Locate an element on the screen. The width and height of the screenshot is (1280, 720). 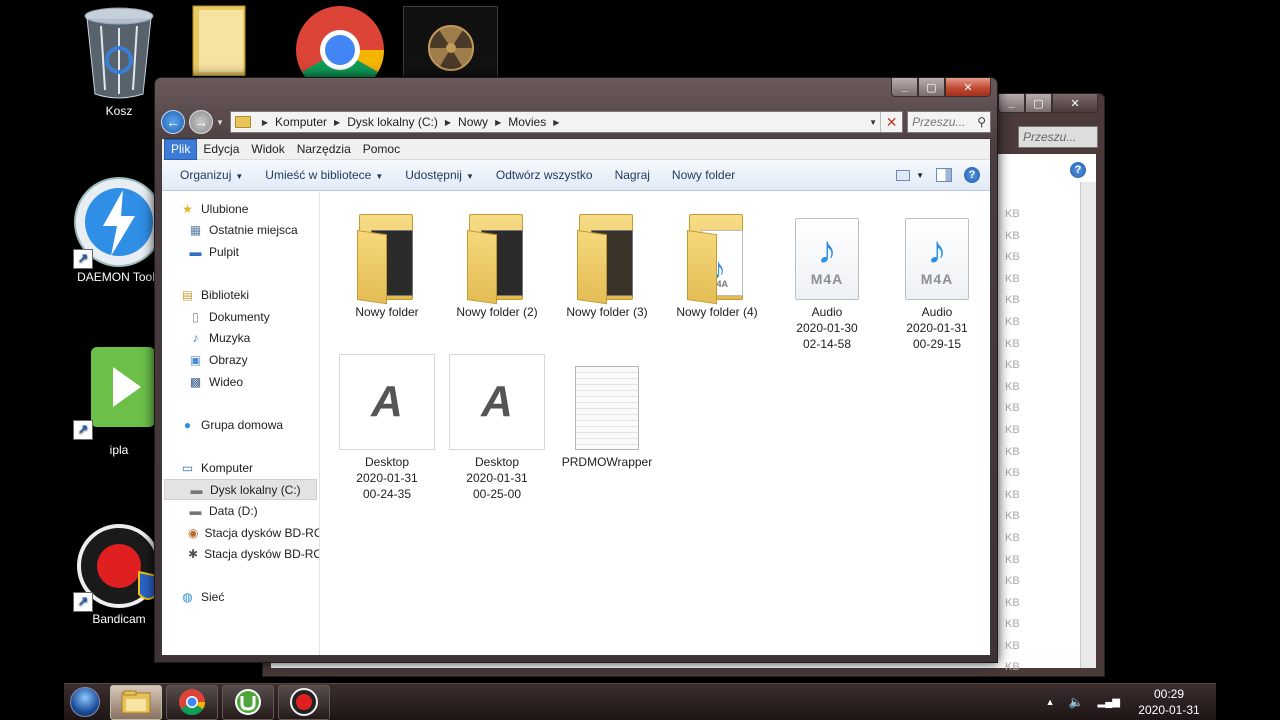
taskbar-chrome is located at coordinates (192, 702).